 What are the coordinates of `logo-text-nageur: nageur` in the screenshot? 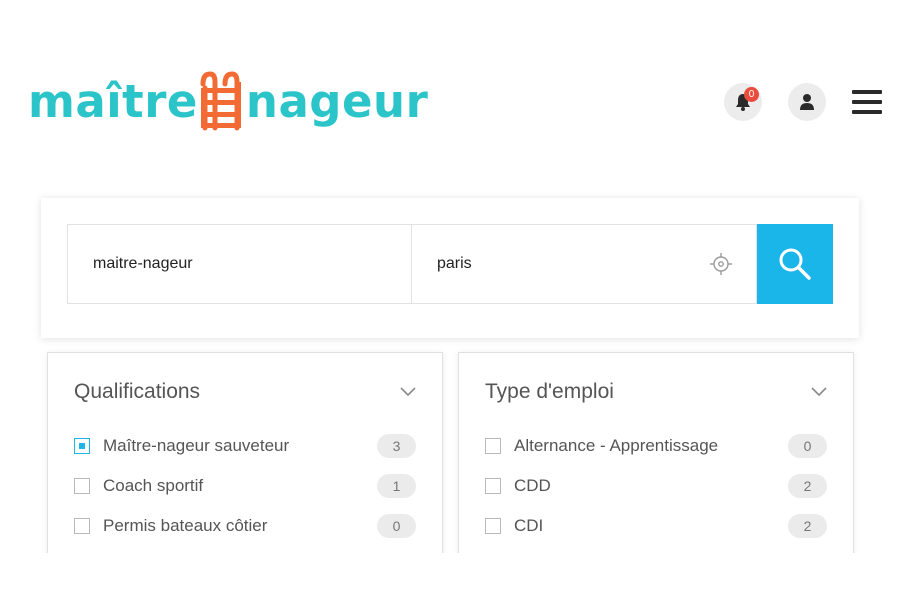 It's located at (337, 101).